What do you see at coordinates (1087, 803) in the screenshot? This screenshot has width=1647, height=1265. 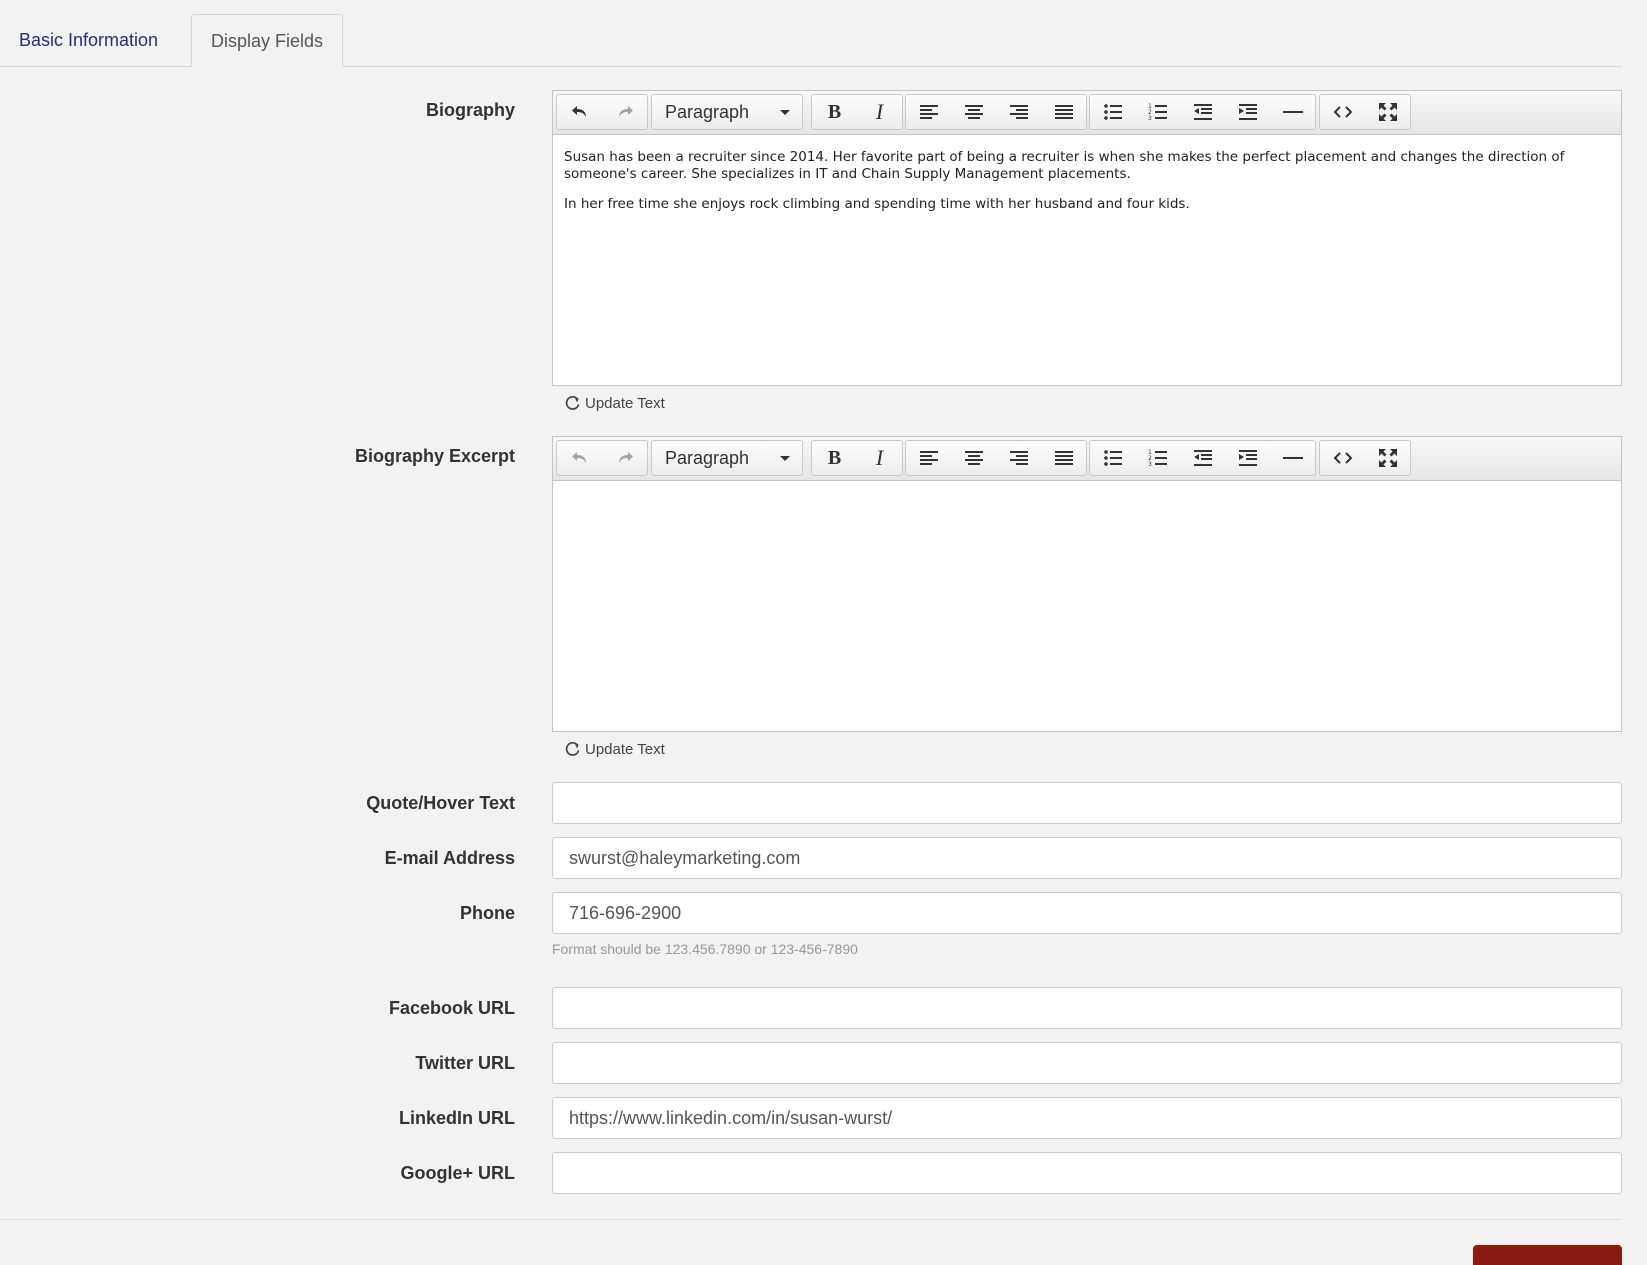 I see `quote-input` at bounding box center [1087, 803].